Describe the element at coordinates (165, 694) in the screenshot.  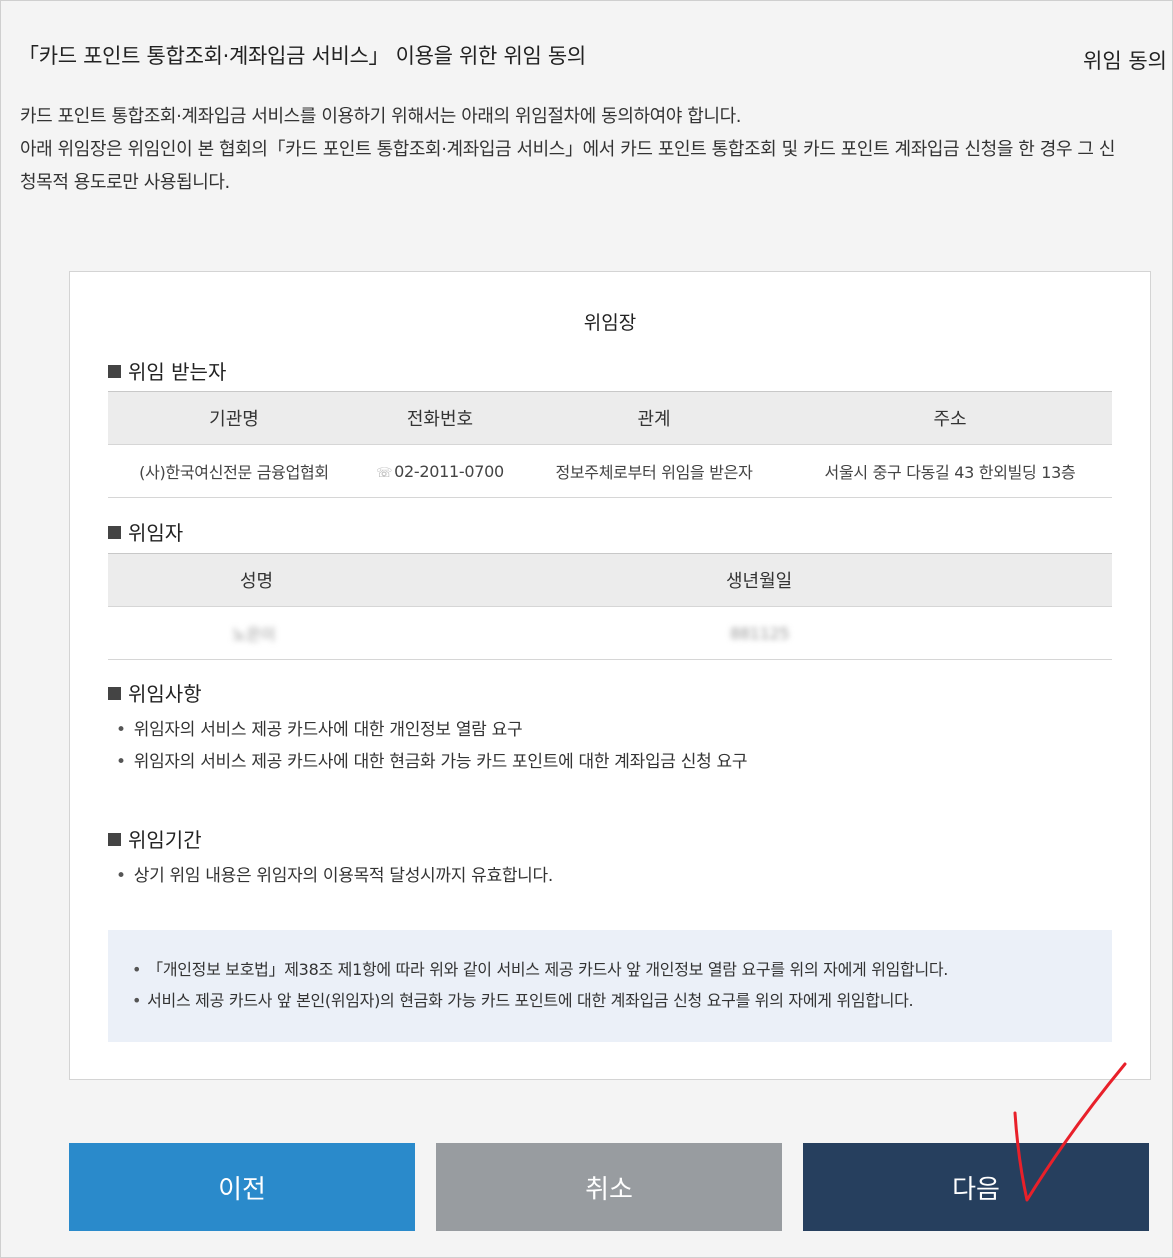
I see `matters-heading-text: 위임사항` at that location.